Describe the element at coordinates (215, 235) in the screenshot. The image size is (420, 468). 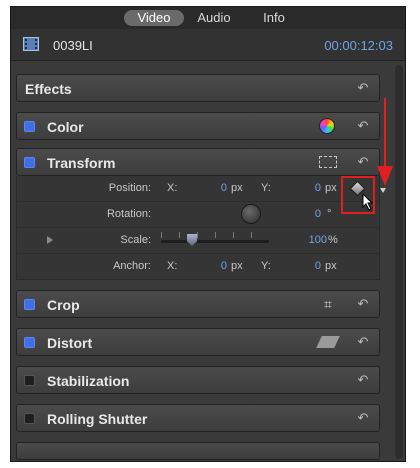
I see `scale-slider-ticks` at that location.